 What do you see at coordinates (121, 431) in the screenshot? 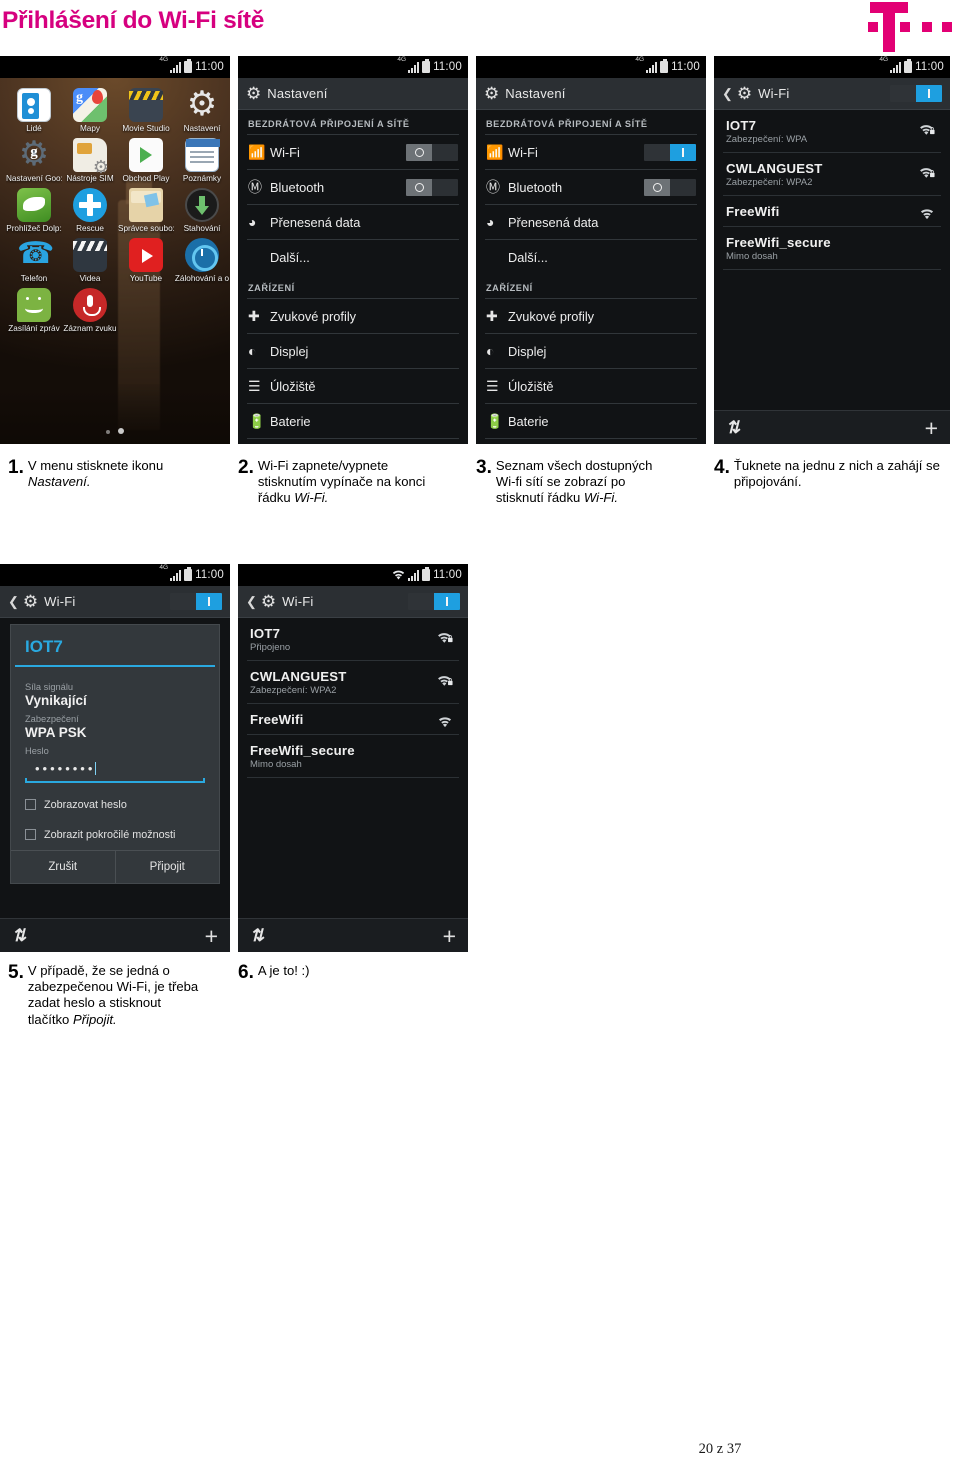
I see `page-dot-active` at bounding box center [121, 431].